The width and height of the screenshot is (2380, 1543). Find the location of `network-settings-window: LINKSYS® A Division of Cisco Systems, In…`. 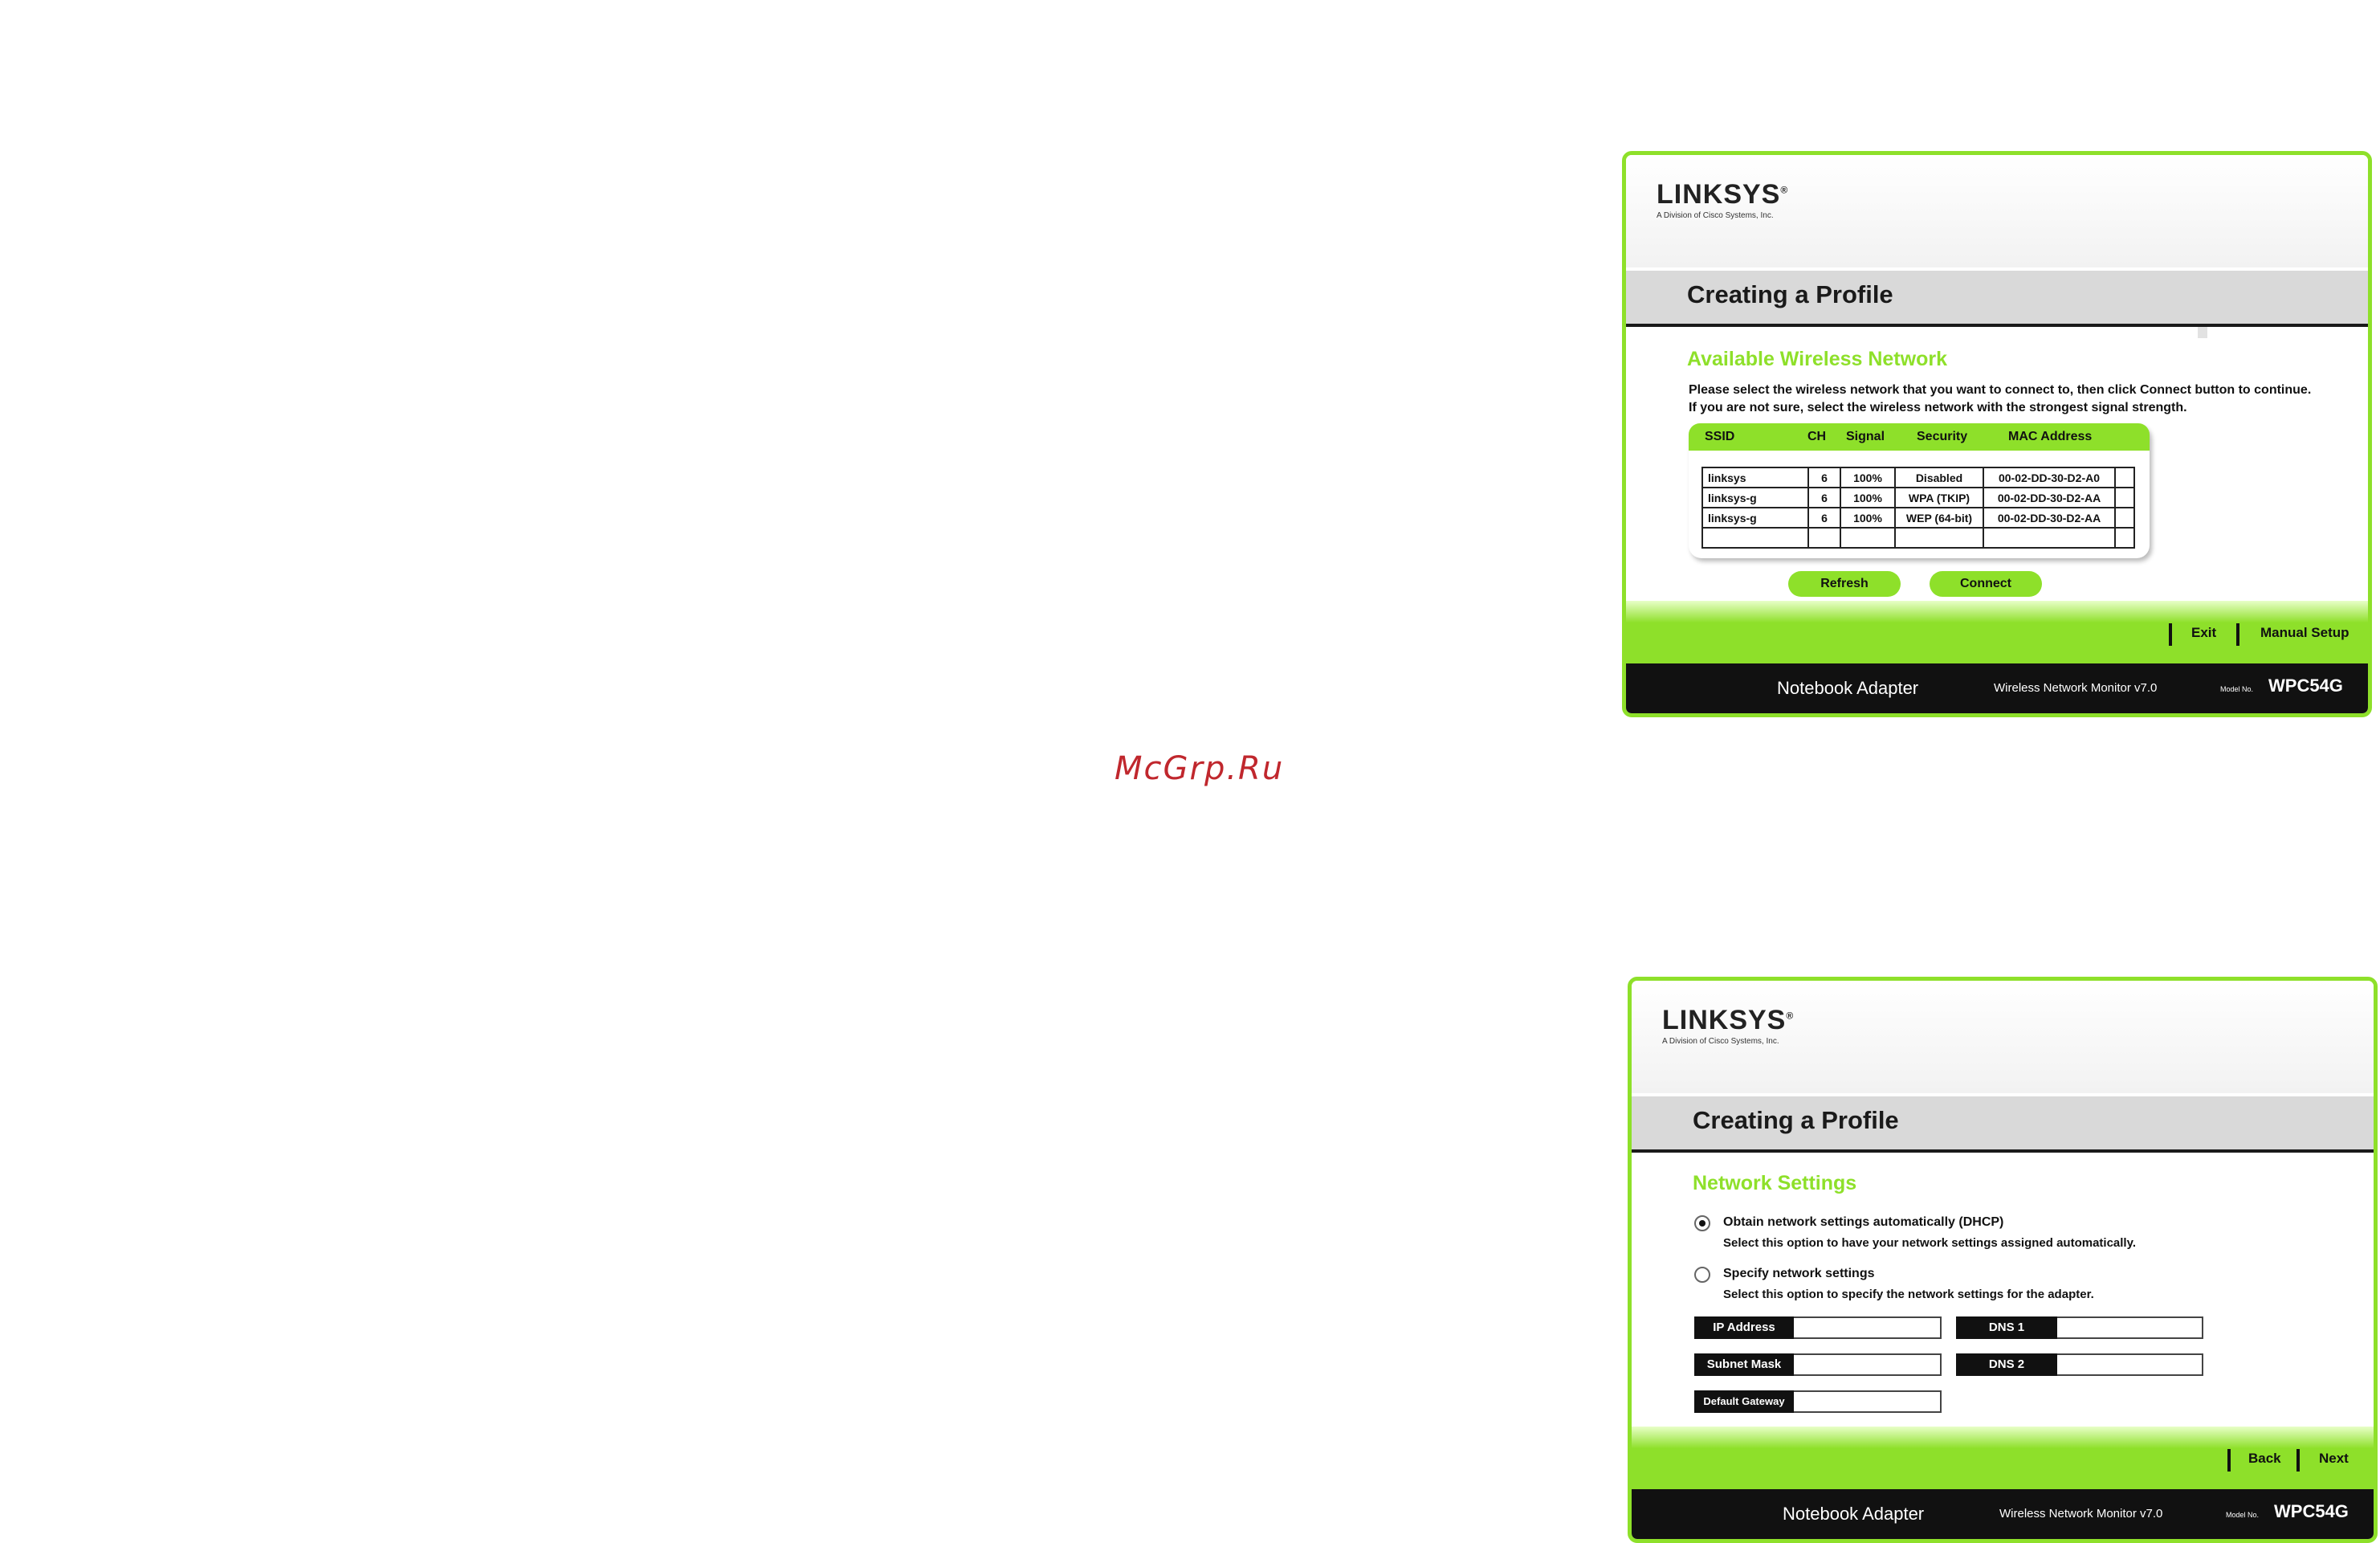

network-settings-window: LINKSYS® A Division of Cisco Systems, In… is located at coordinates (2003, 1260).